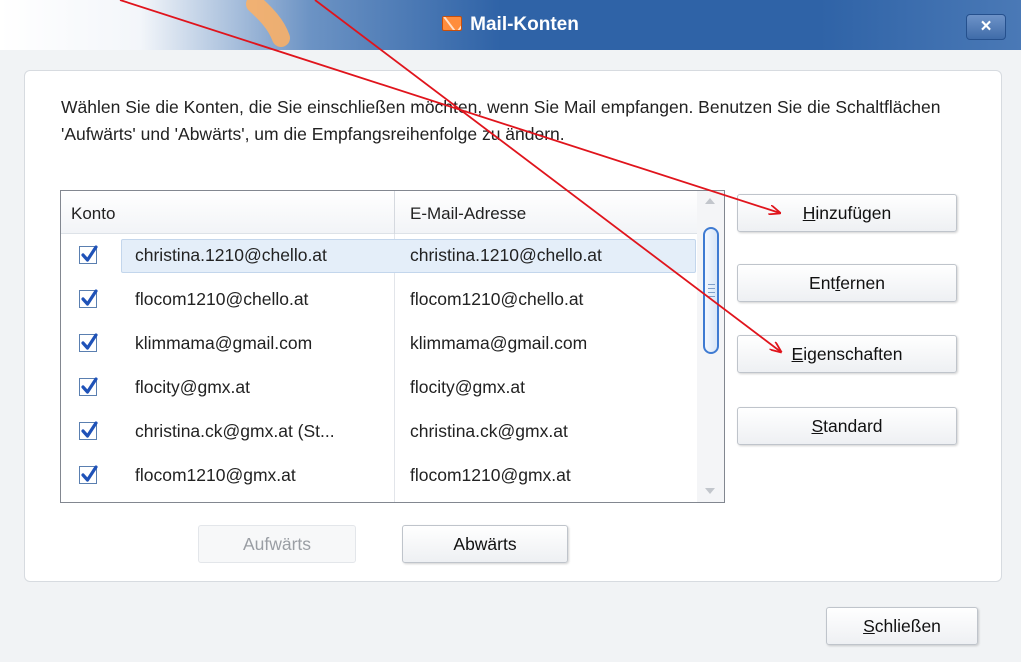  What do you see at coordinates (506, 255) in the screenshot?
I see `email-address-cell: christina.1210@chello.at` at bounding box center [506, 255].